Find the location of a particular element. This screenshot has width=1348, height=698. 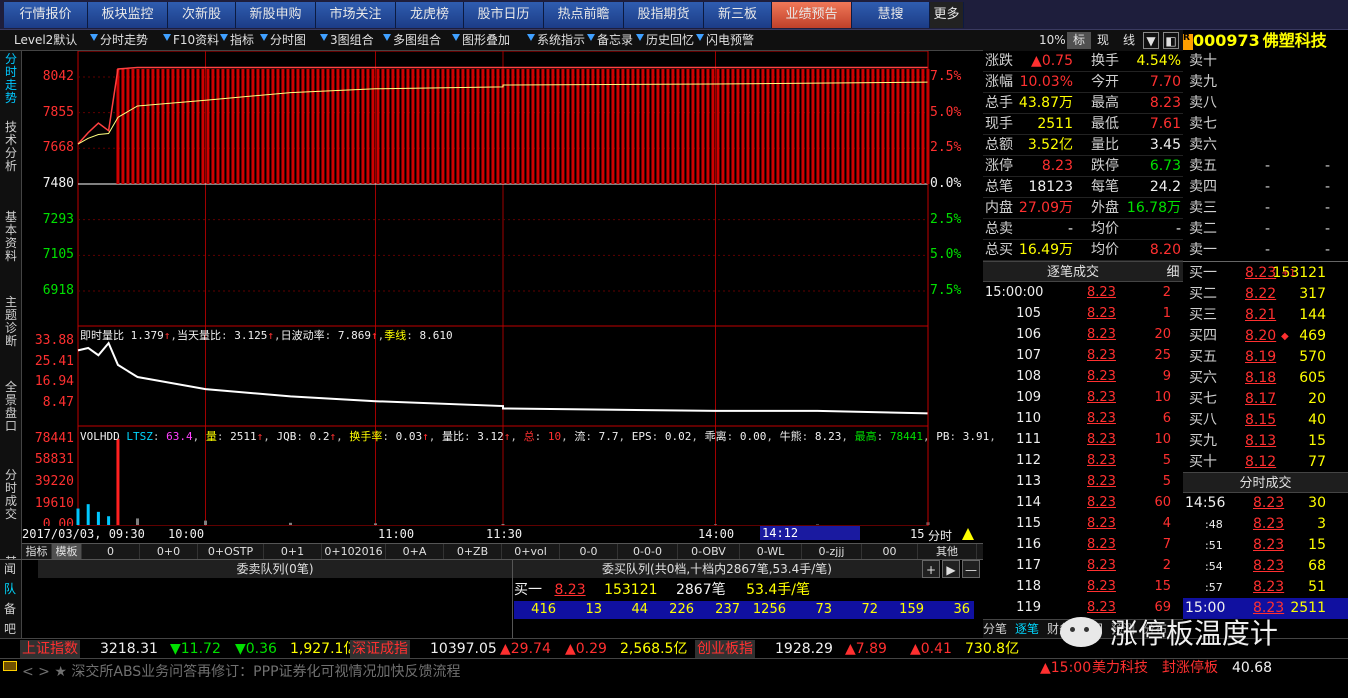

menu-tab-9: 新三板 is located at coordinates (738, 15).